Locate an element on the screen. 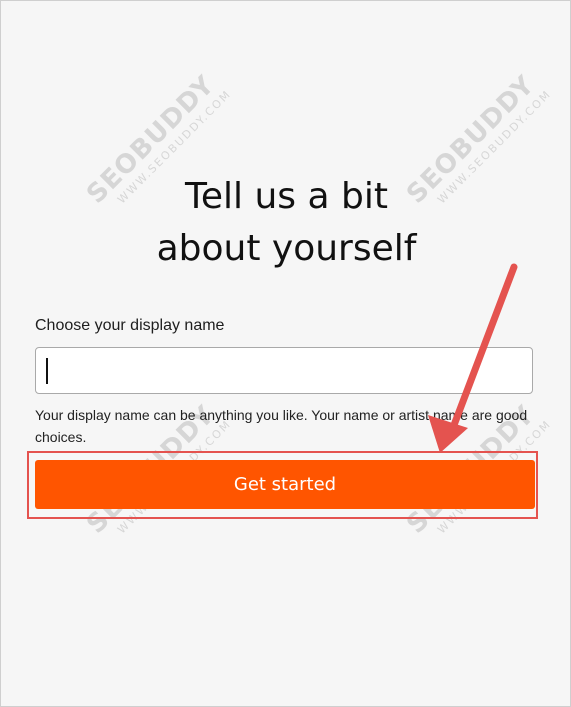  display-name-label: Choose your display name is located at coordinates (130, 325).